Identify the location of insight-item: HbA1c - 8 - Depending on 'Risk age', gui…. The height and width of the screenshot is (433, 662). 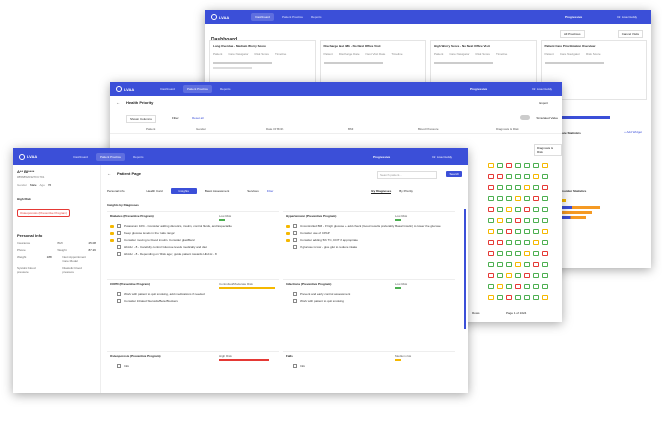
(193, 254).